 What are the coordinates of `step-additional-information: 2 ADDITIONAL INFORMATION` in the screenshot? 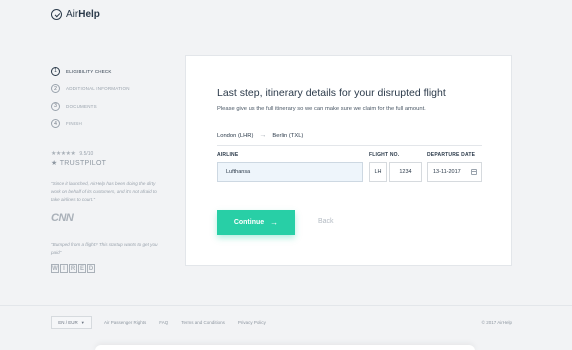 It's located at (111, 89).